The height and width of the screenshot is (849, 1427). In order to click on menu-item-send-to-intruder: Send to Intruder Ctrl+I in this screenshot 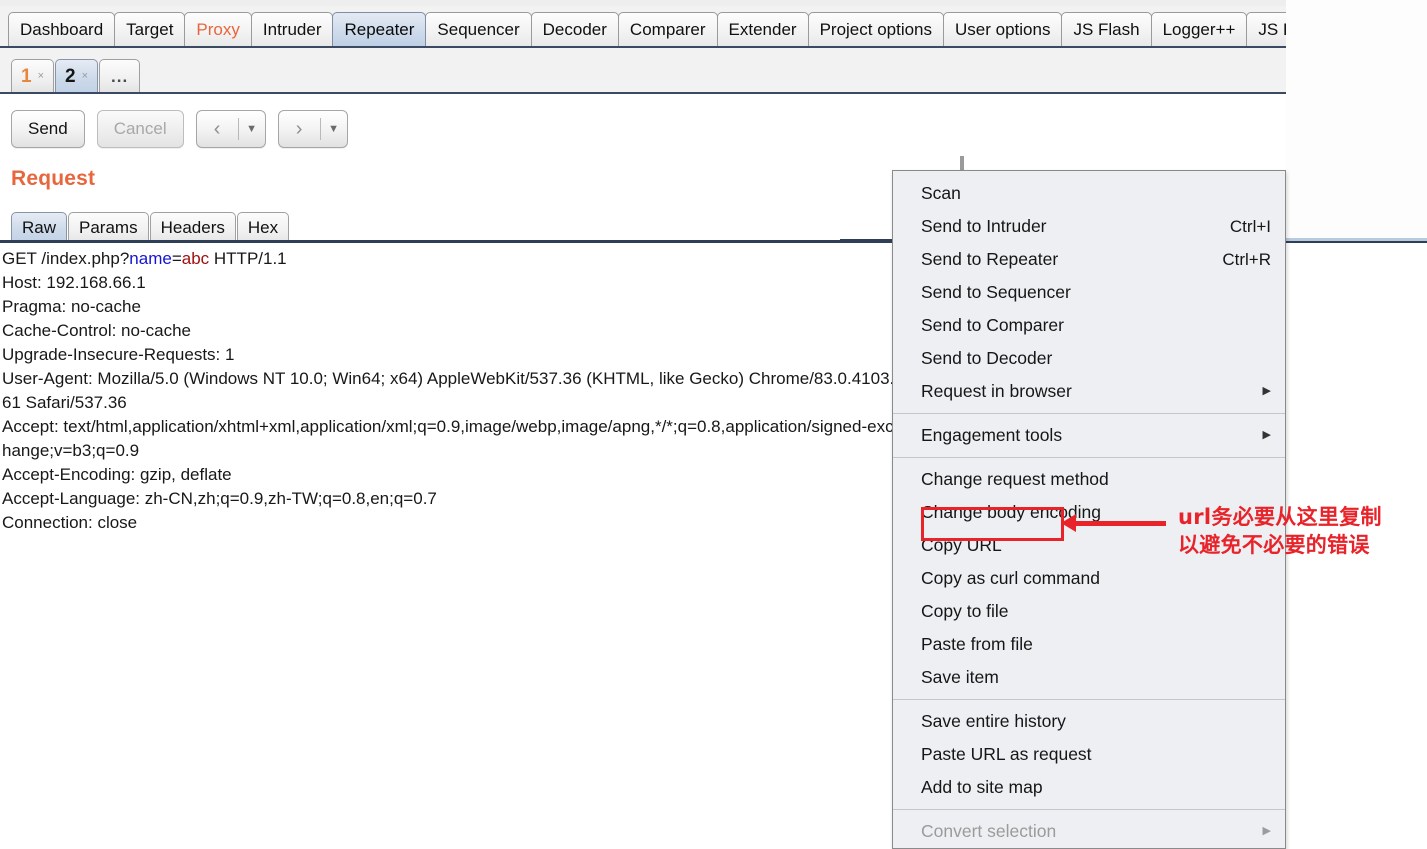, I will do `click(1089, 226)`.